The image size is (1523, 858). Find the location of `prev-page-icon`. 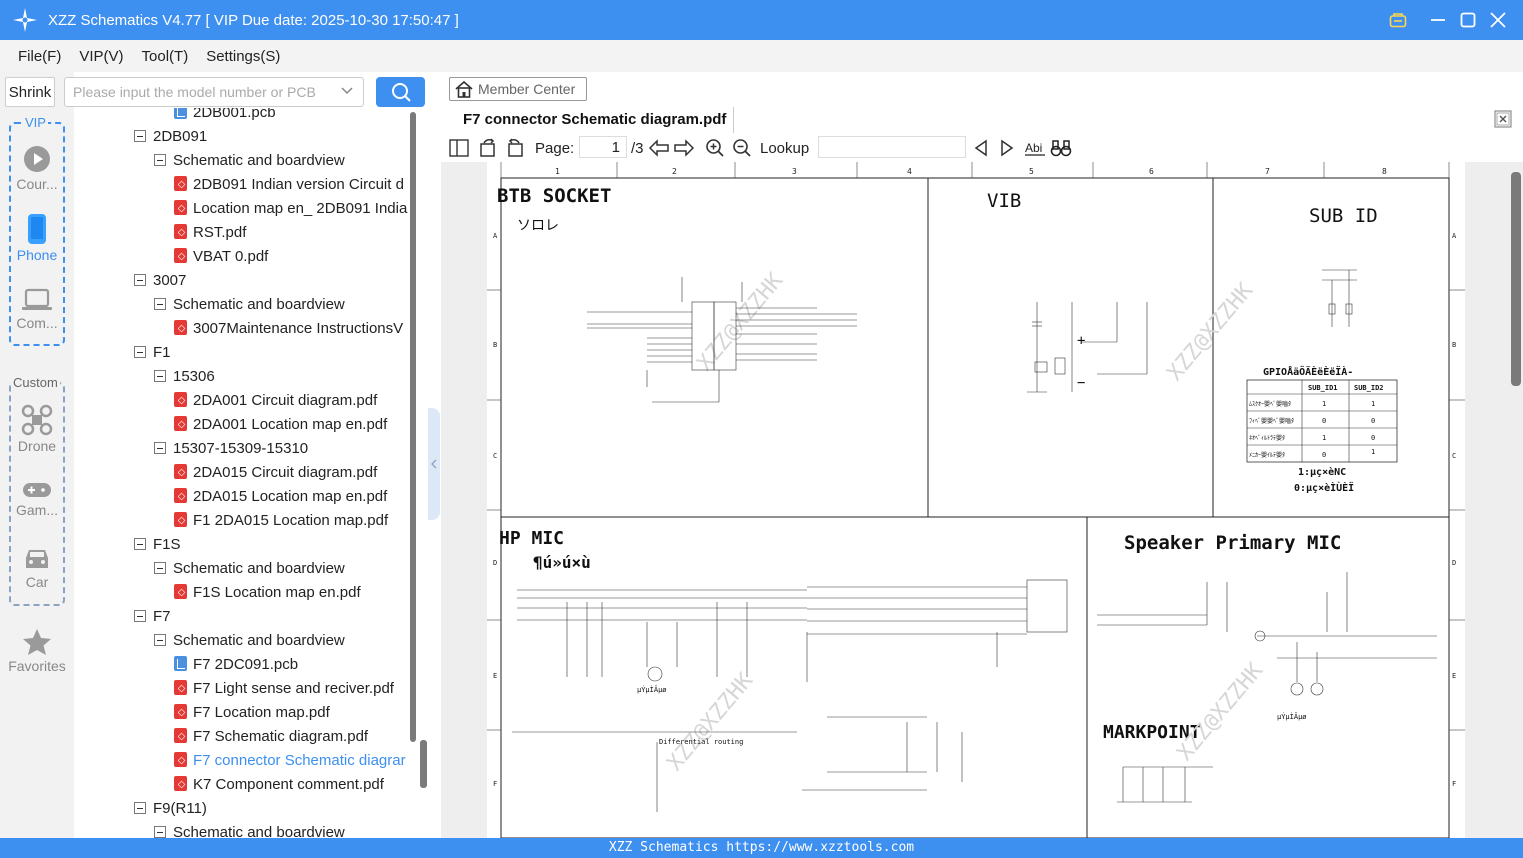

prev-page-icon is located at coordinates (659, 148).